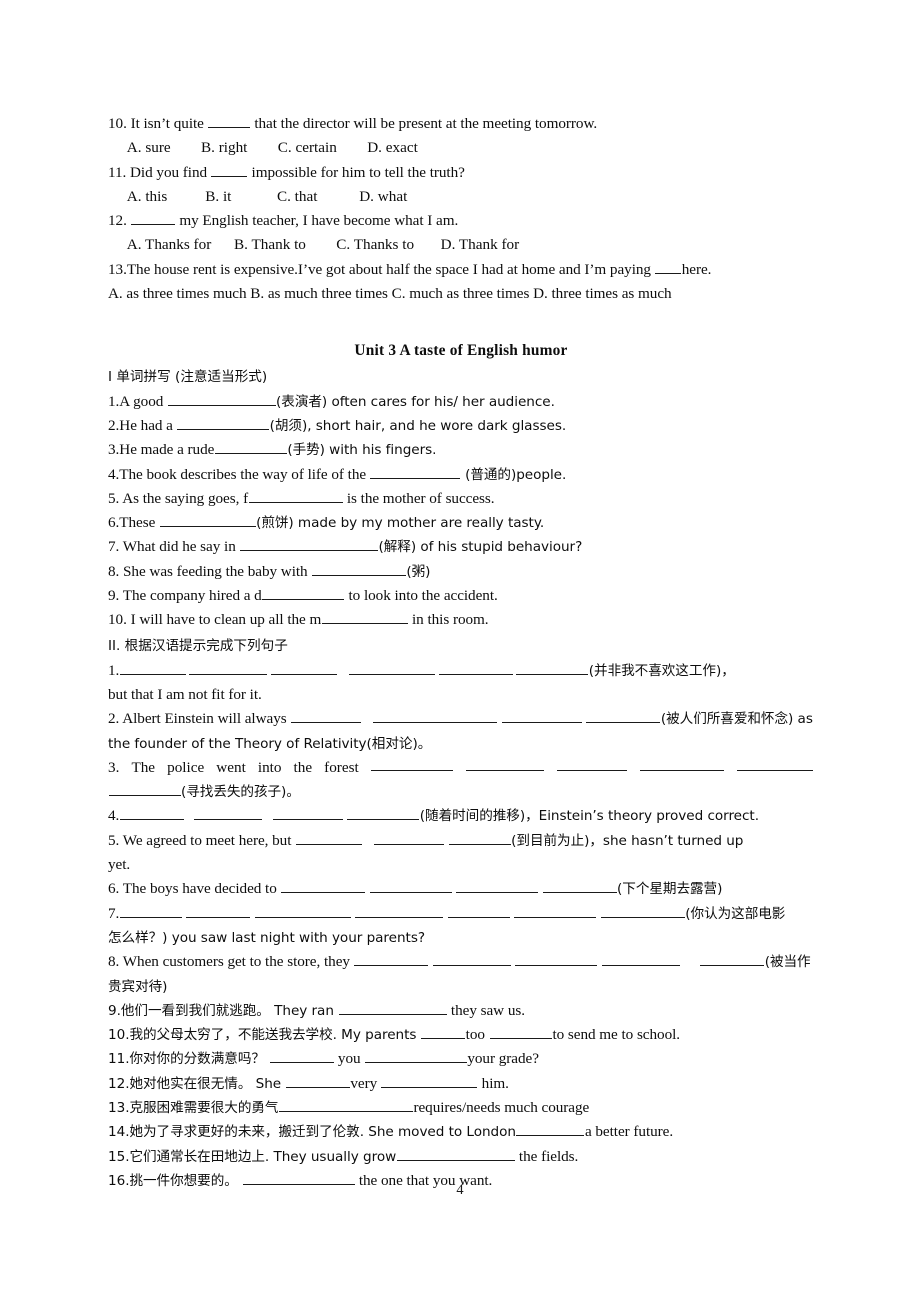  What do you see at coordinates (461, 1011) in the screenshot?
I see `translation-item-9: 9.他们一看到我们就逃跑。 They ran they saw us.` at bounding box center [461, 1011].